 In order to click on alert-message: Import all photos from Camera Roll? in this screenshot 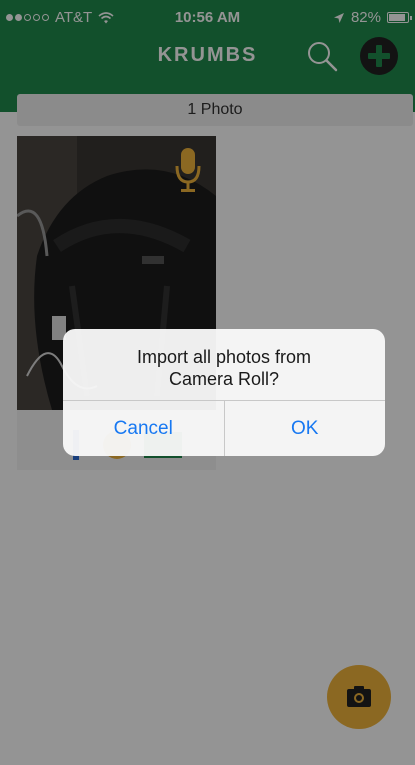, I will do `click(224, 368)`.